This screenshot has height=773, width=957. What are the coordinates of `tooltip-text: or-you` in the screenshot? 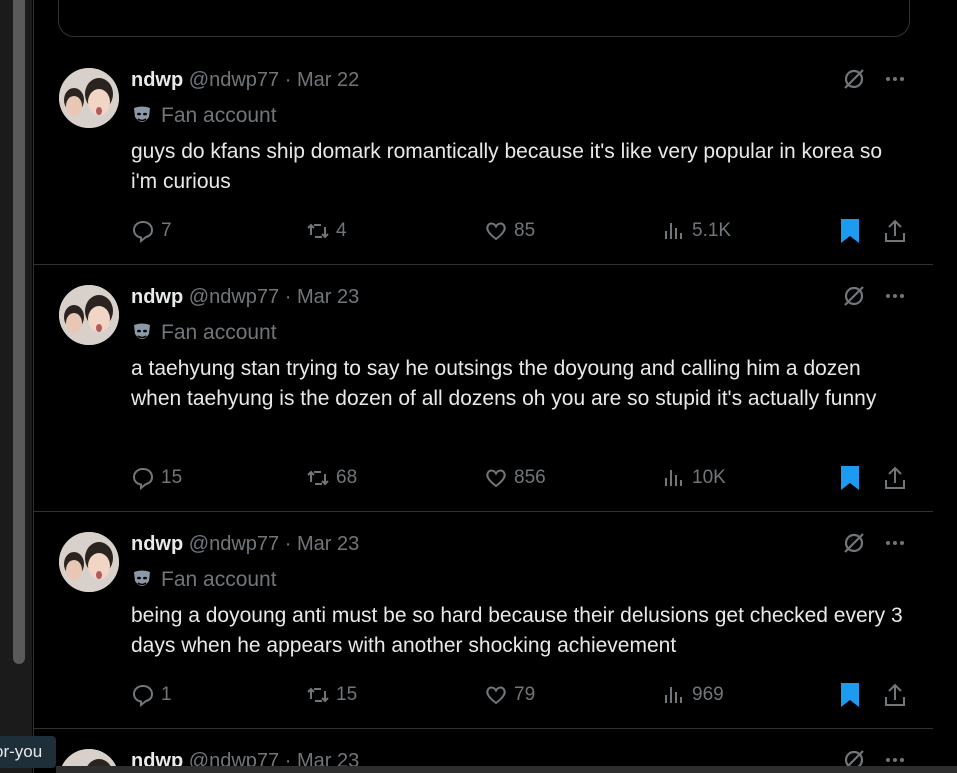 It's located at (21, 751).